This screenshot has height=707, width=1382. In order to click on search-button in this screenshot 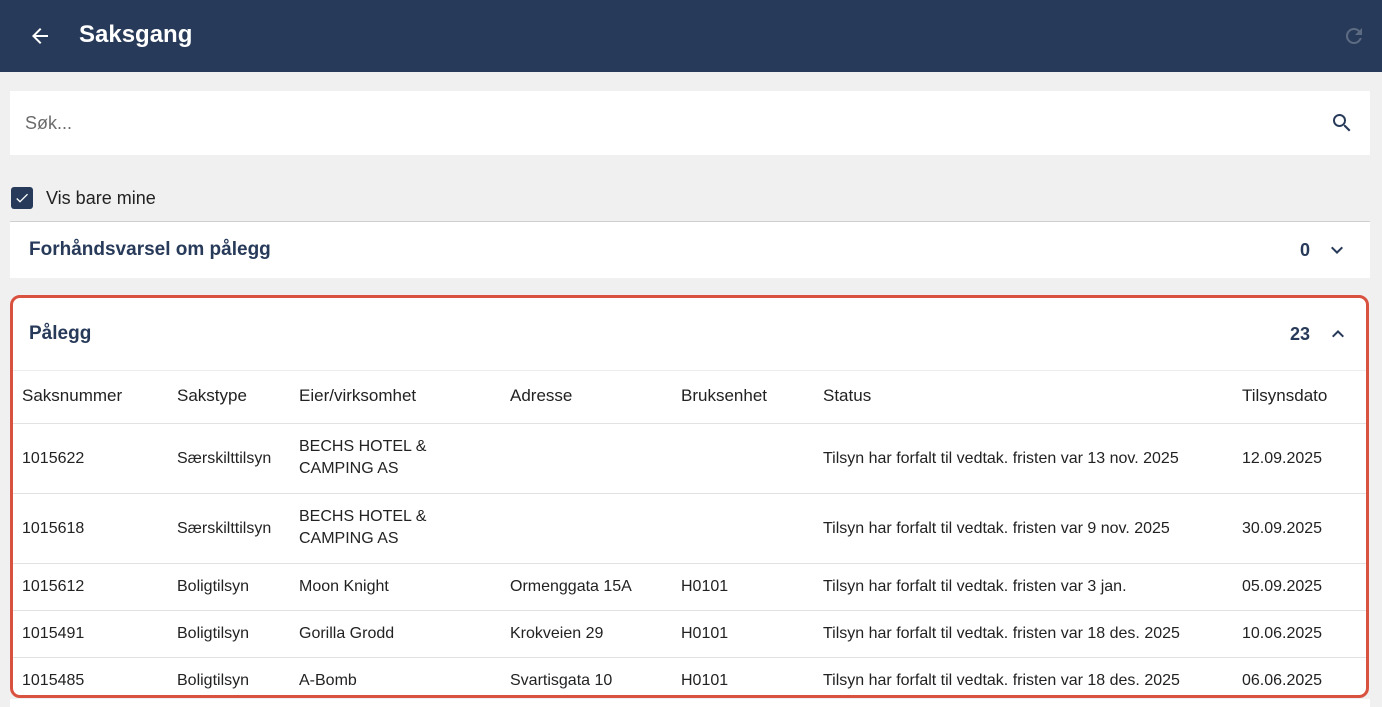, I will do `click(1342, 123)`.